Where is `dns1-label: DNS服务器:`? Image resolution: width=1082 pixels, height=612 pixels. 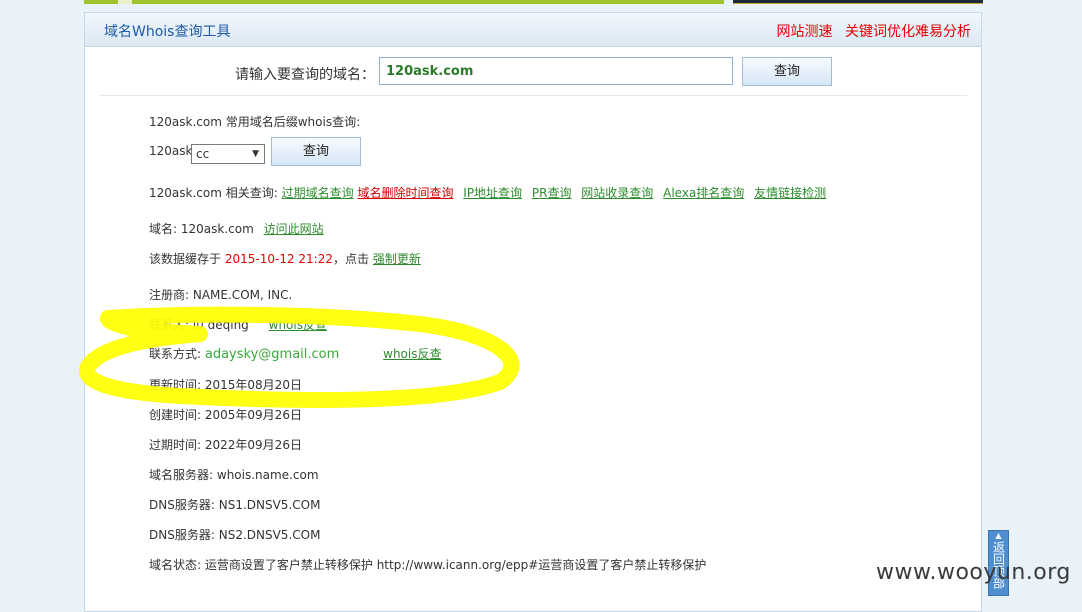
dns1-label: DNS服务器: is located at coordinates (182, 505).